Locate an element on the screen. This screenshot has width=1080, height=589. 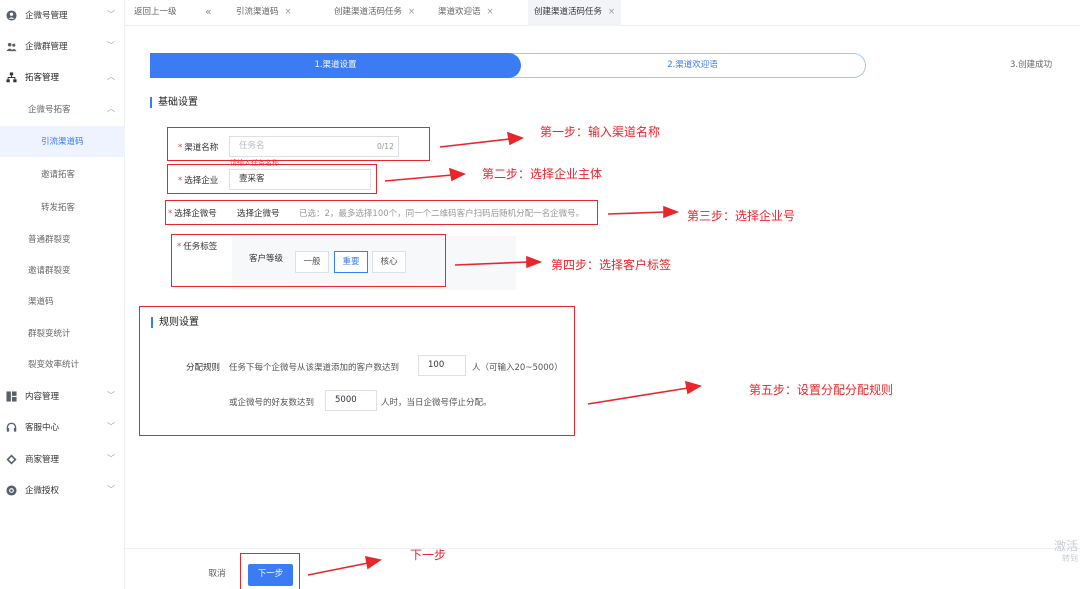
cancel-button: 取消 is located at coordinates (217, 575).